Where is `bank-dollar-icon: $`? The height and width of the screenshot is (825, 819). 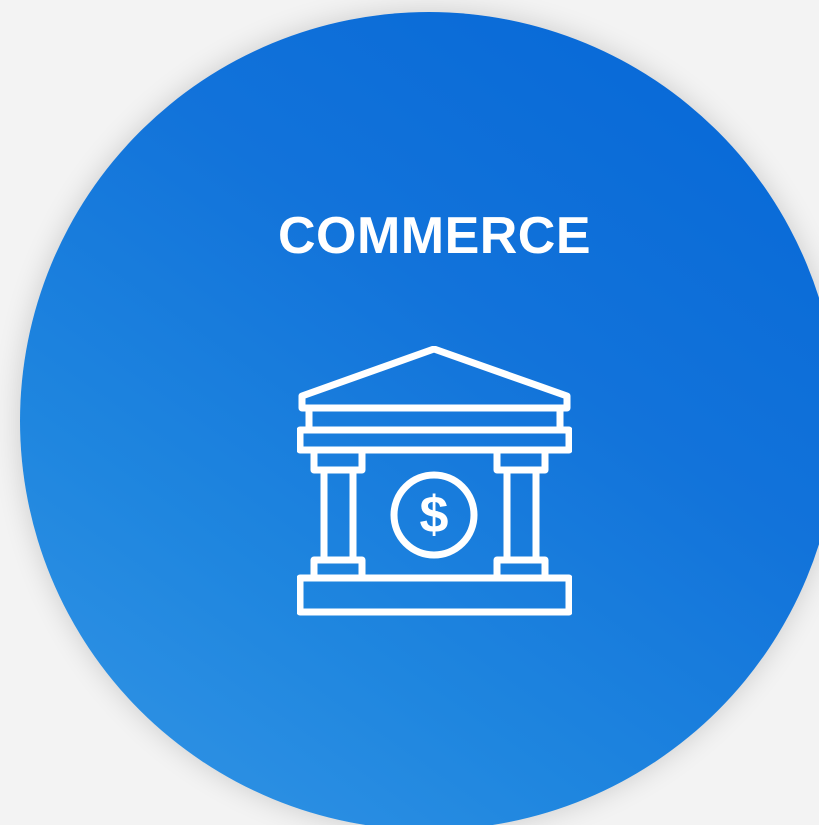
bank-dollar-icon: $ is located at coordinates (434, 481).